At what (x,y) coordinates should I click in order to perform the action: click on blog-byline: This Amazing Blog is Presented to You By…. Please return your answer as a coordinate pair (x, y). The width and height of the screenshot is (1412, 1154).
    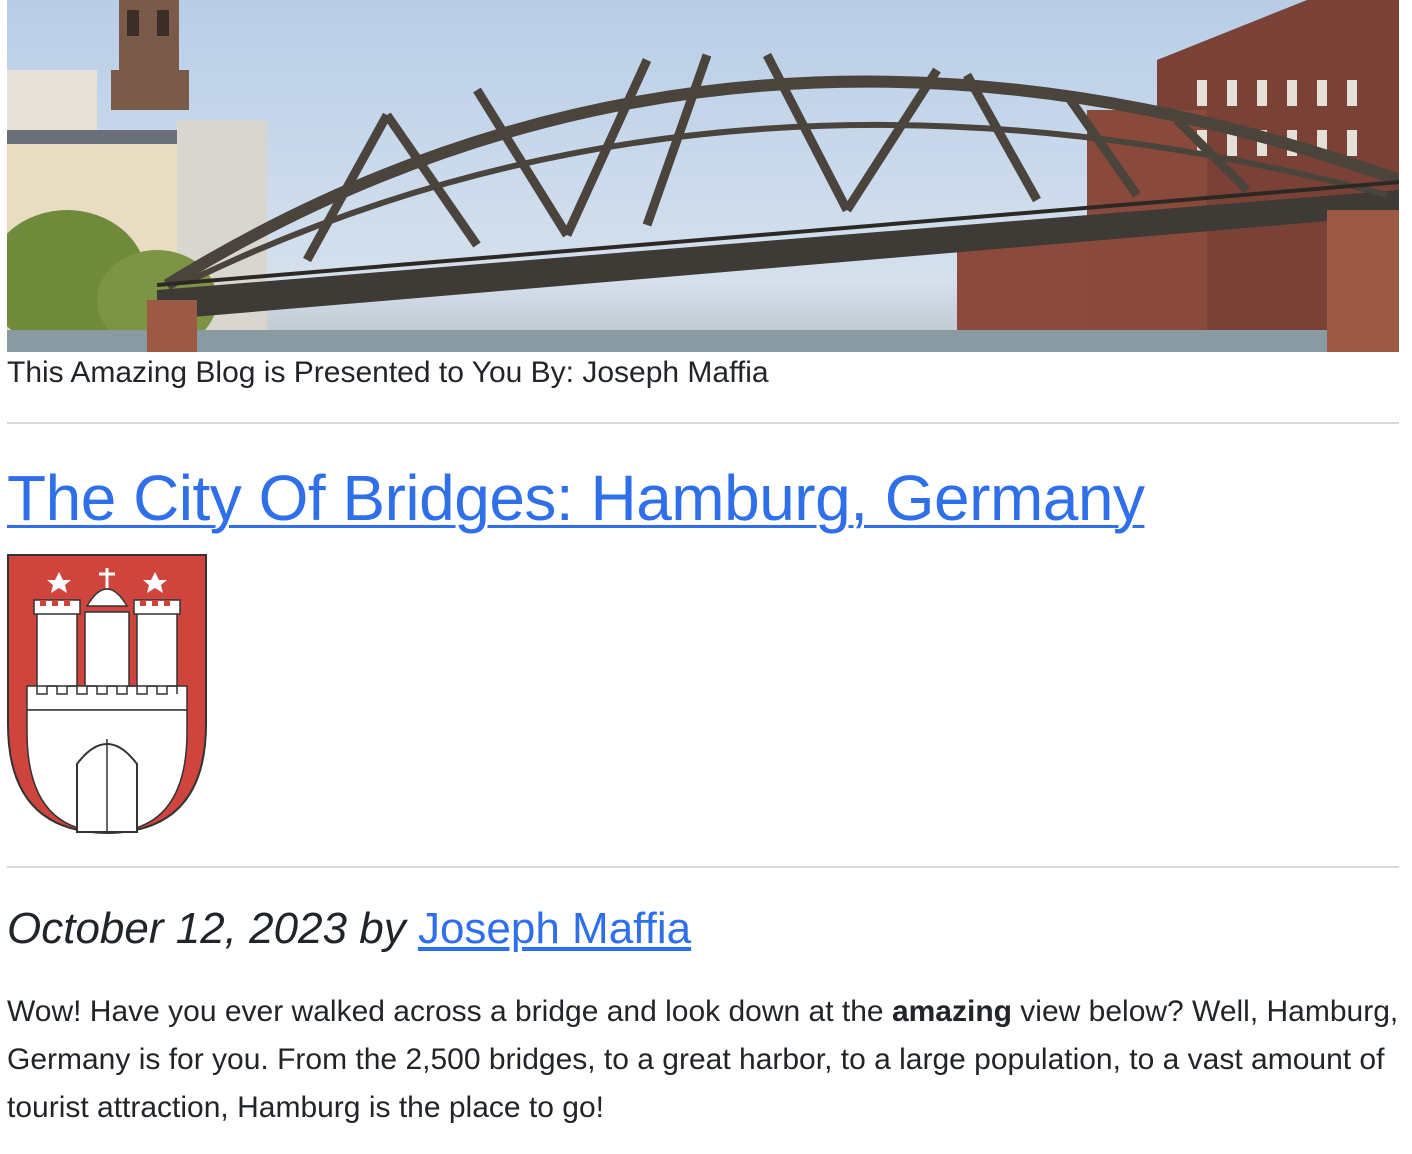
    Looking at the image, I should click on (388, 372).